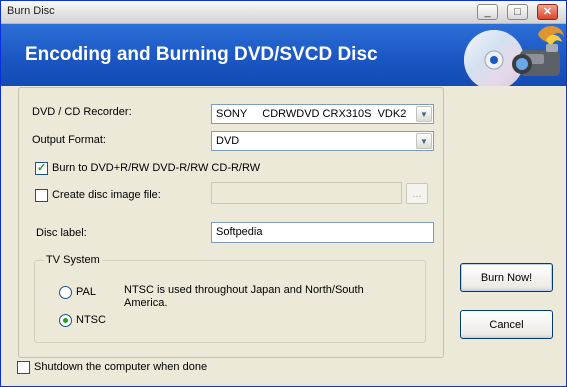 This screenshot has height=387, width=567. I want to click on ntsc-label: NTSC, so click(91, 320).